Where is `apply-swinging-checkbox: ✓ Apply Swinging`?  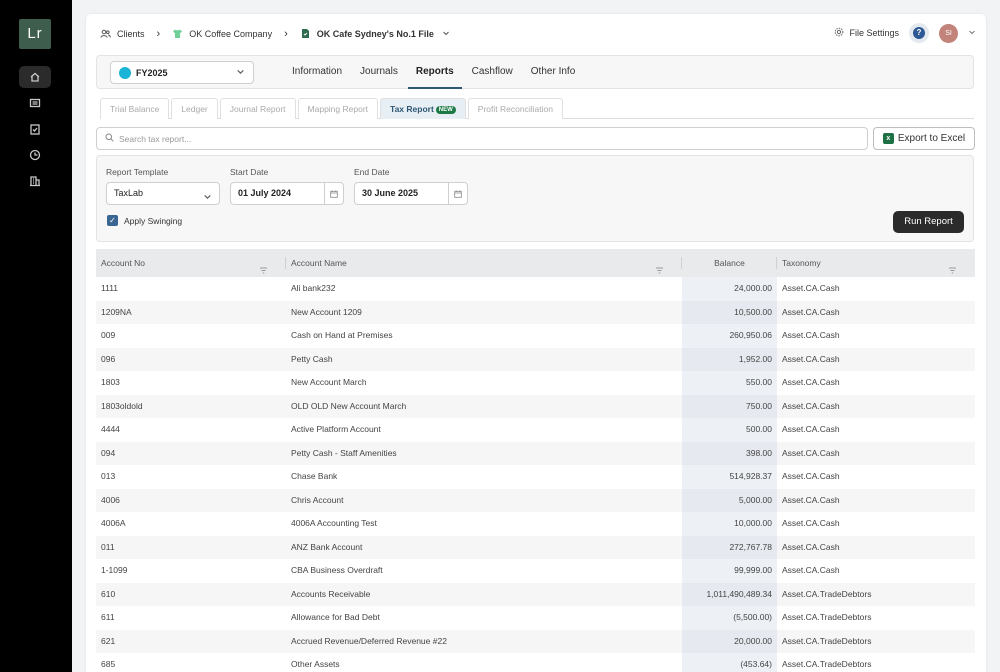
apply-swinging-checkbox: ✓ Apply Swinging is located at coordinates (144, 220).